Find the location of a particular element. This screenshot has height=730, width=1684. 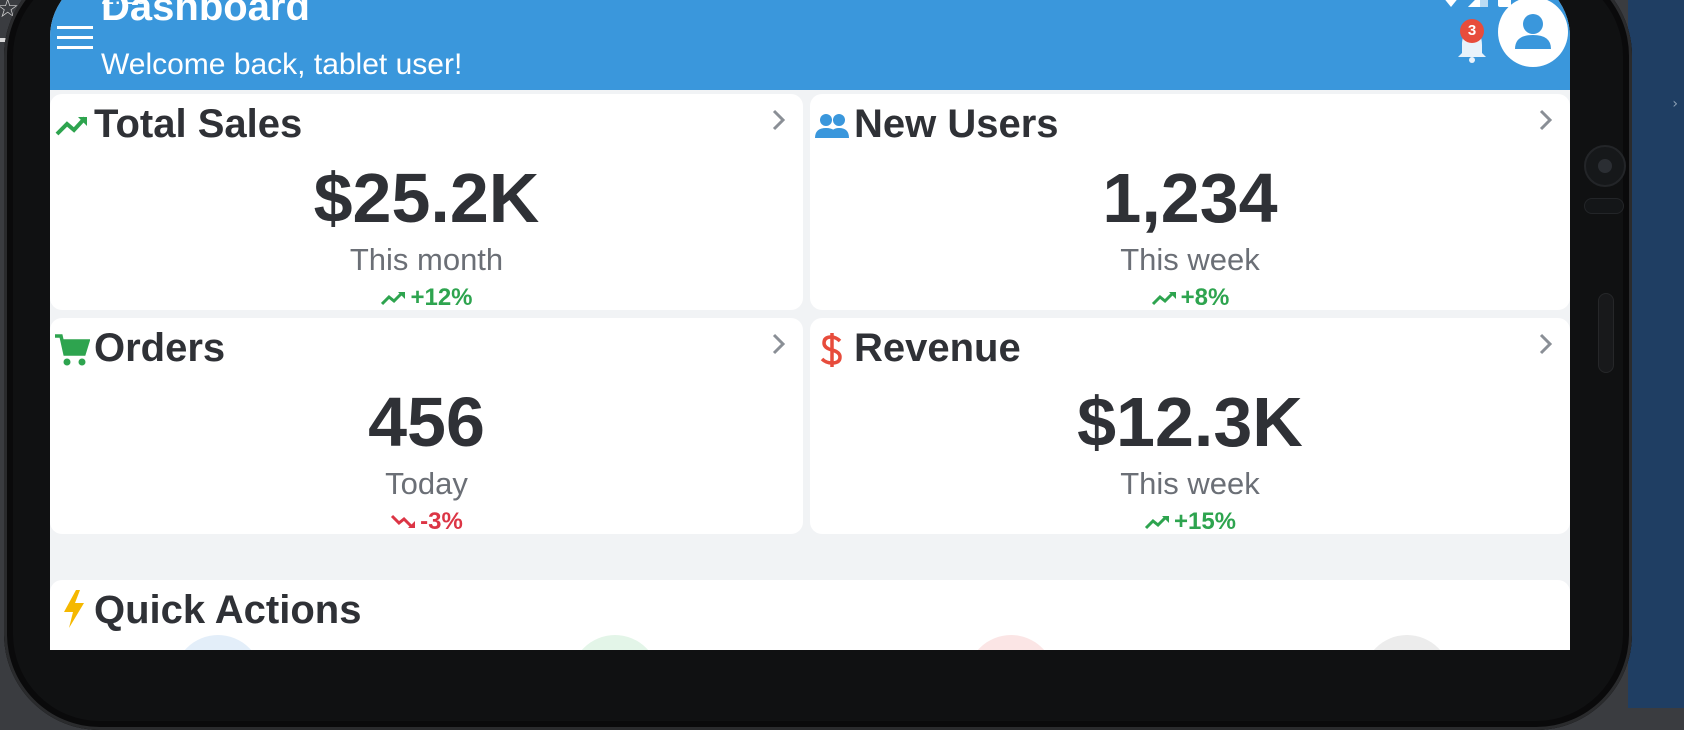

person-icon is located at coordinates (1533, 31).